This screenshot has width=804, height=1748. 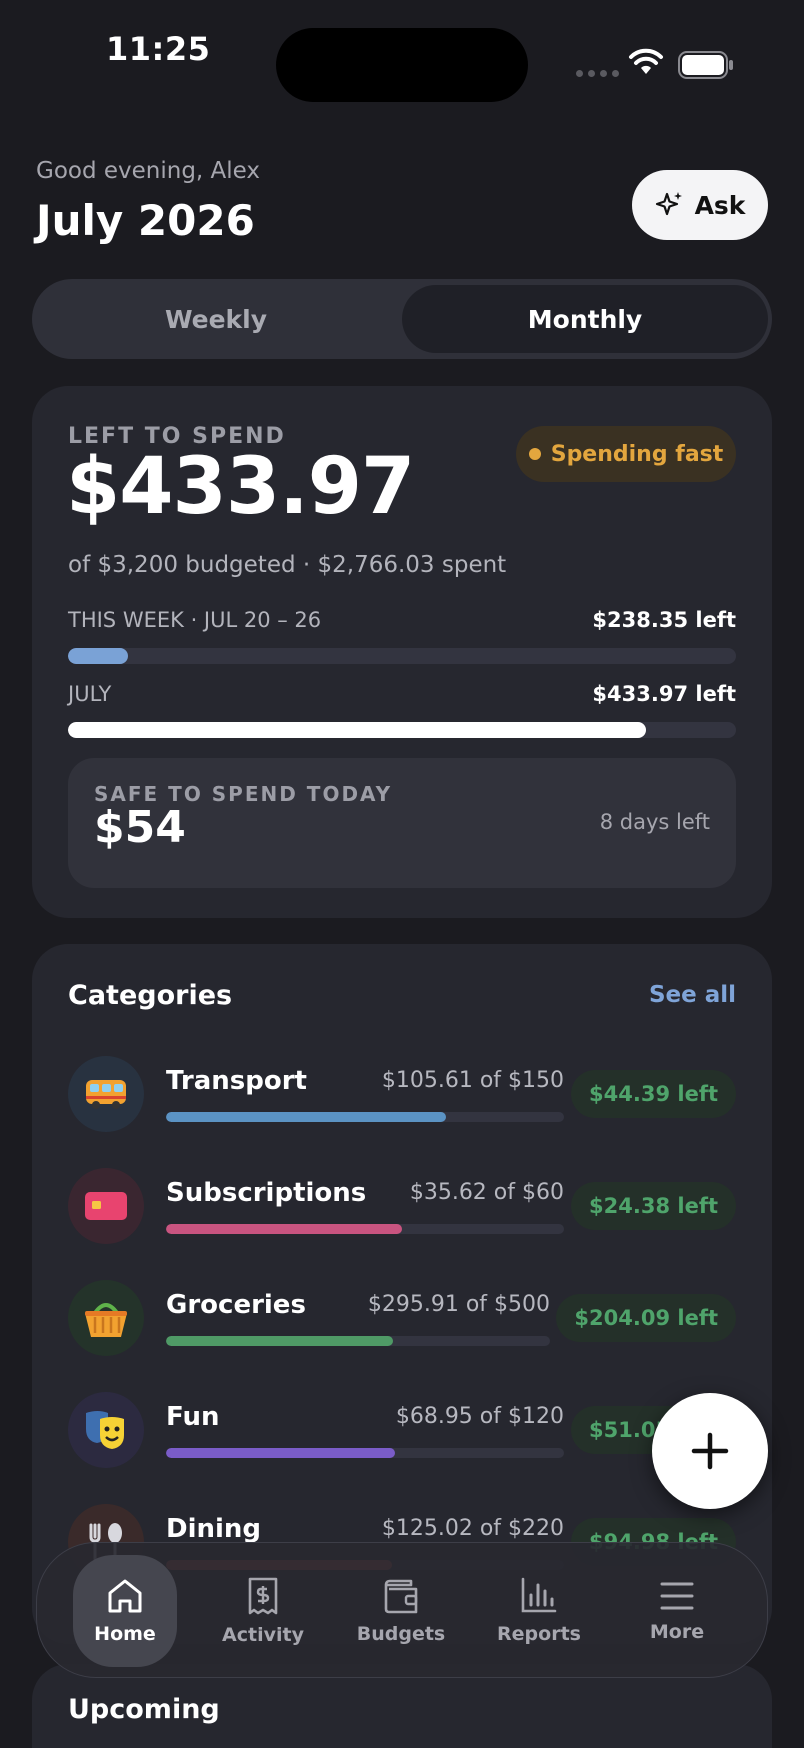 What do you see at coordinates (263, 1635) in the screenshot?
I see `tab-activity-label: Activity` at bounding box center [263, 1635].